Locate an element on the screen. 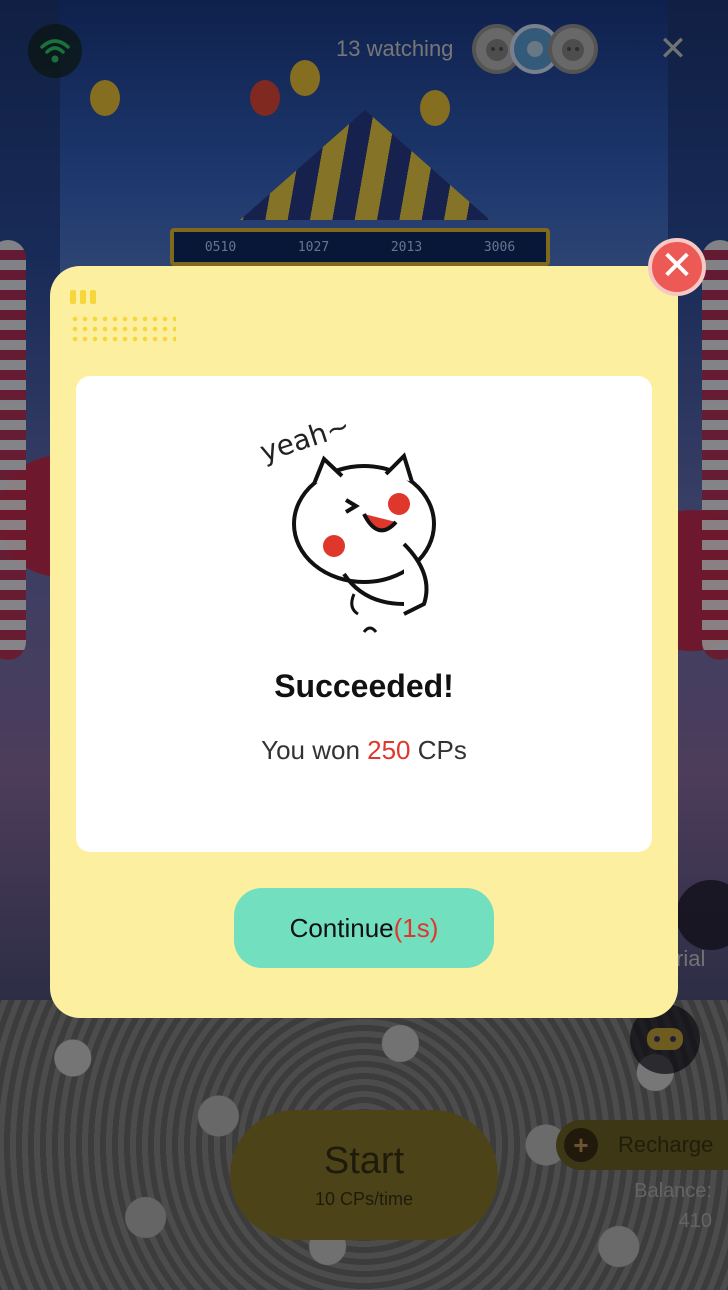  continue-button: Continue (1s) is located at coordinates (364, 928).